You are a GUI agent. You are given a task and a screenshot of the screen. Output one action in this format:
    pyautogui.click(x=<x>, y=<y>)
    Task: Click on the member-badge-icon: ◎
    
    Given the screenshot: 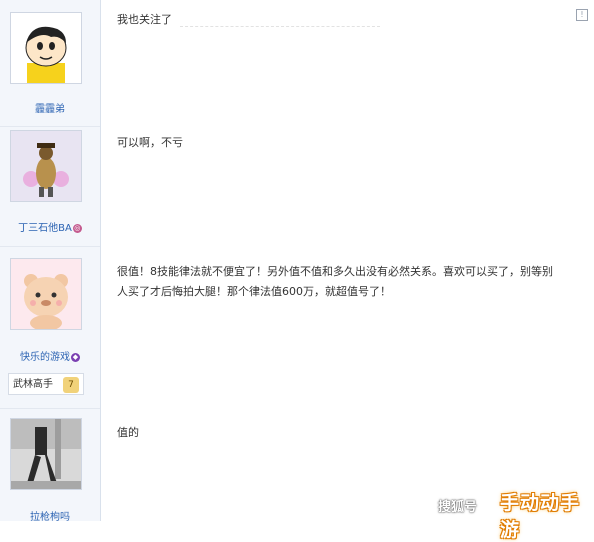 What is the action you would take?
    pyautogui.click(x=77, y=228)
    